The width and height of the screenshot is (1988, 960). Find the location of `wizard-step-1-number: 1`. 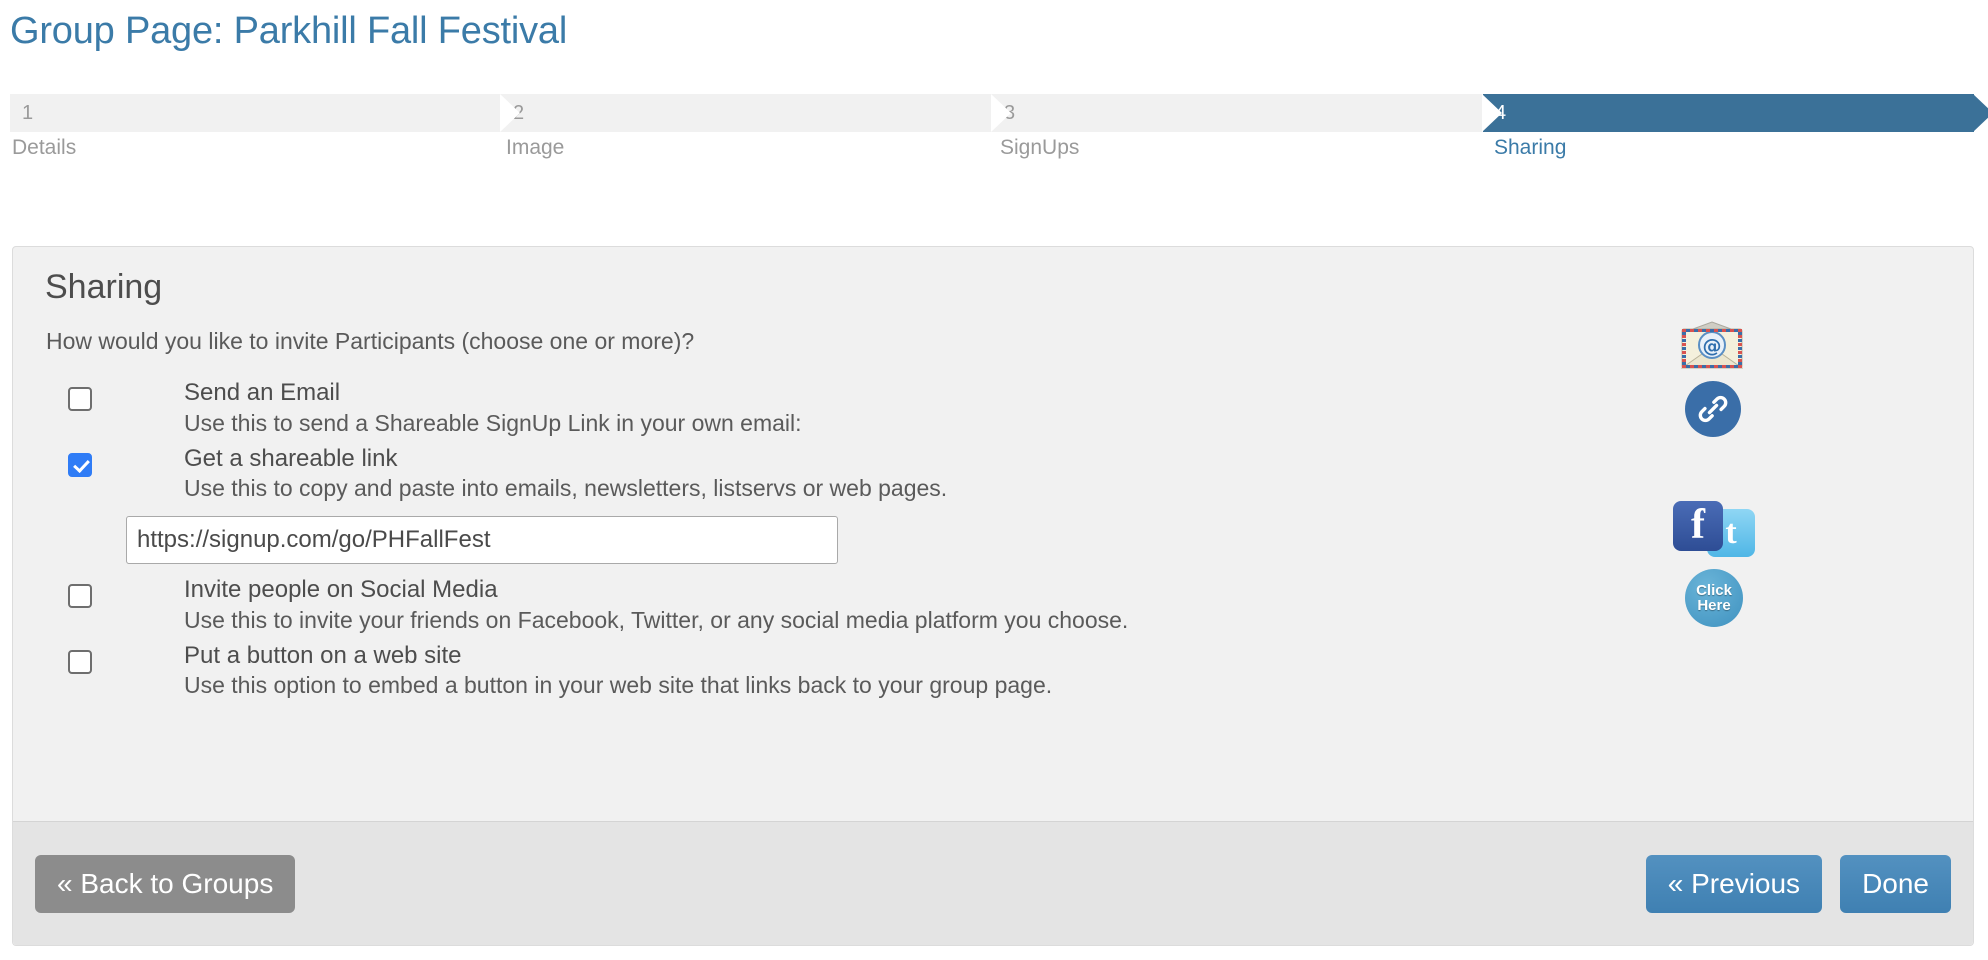

wizard-step-1-number: 1 is located at coordinates (28, 113).